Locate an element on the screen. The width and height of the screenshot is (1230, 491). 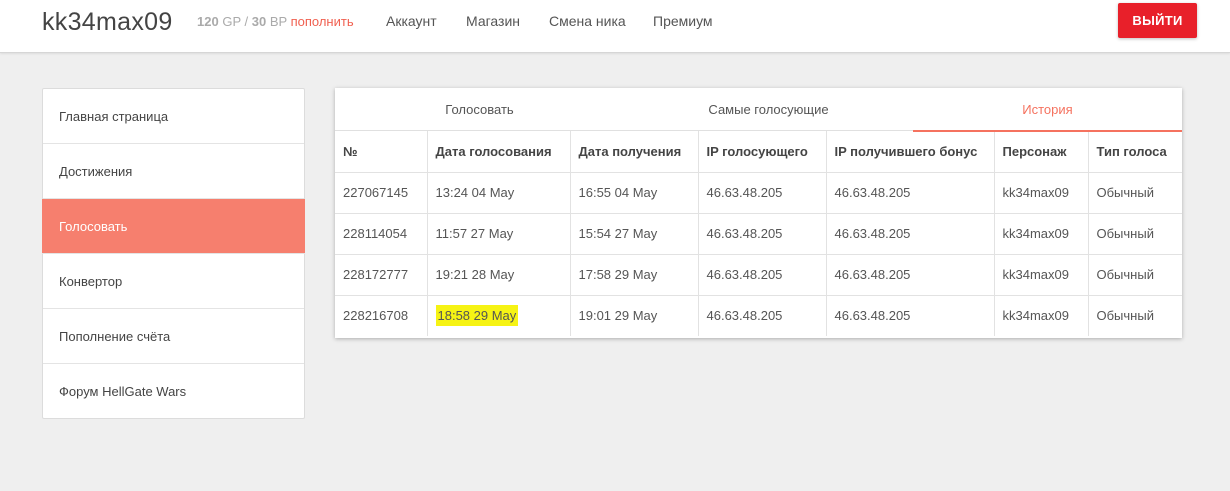
nav-nick-change-link: Смена ника is located at coordinates (587, 21).